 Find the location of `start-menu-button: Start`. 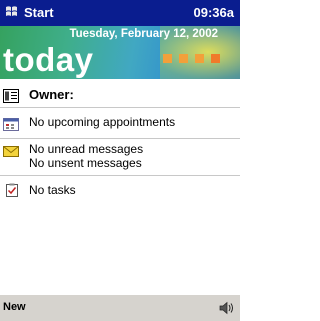

start-menu-button: Start is located at coordinates (39, 12).